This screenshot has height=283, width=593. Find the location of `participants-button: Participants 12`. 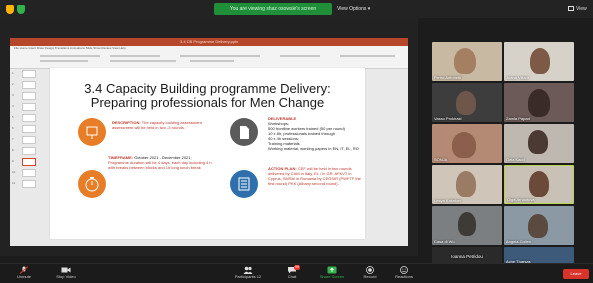

participants-button: Participants 12 is located at coordinates (248, 274).